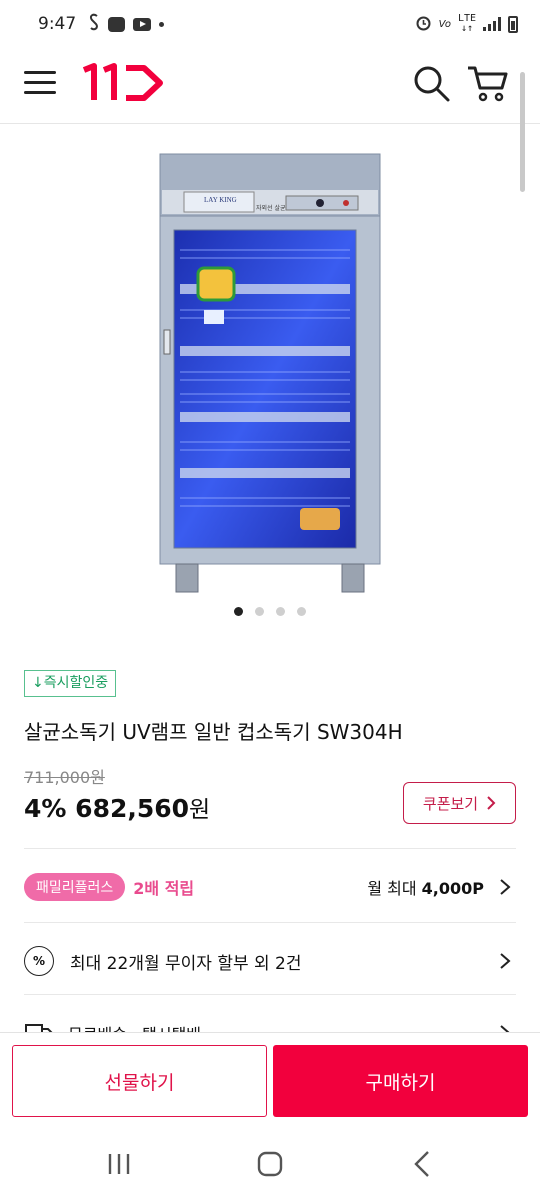  What do you see at coordinates (162, 24) in the screenshot?
I see `notification-dot-icon` at bounding box center [162, 24].